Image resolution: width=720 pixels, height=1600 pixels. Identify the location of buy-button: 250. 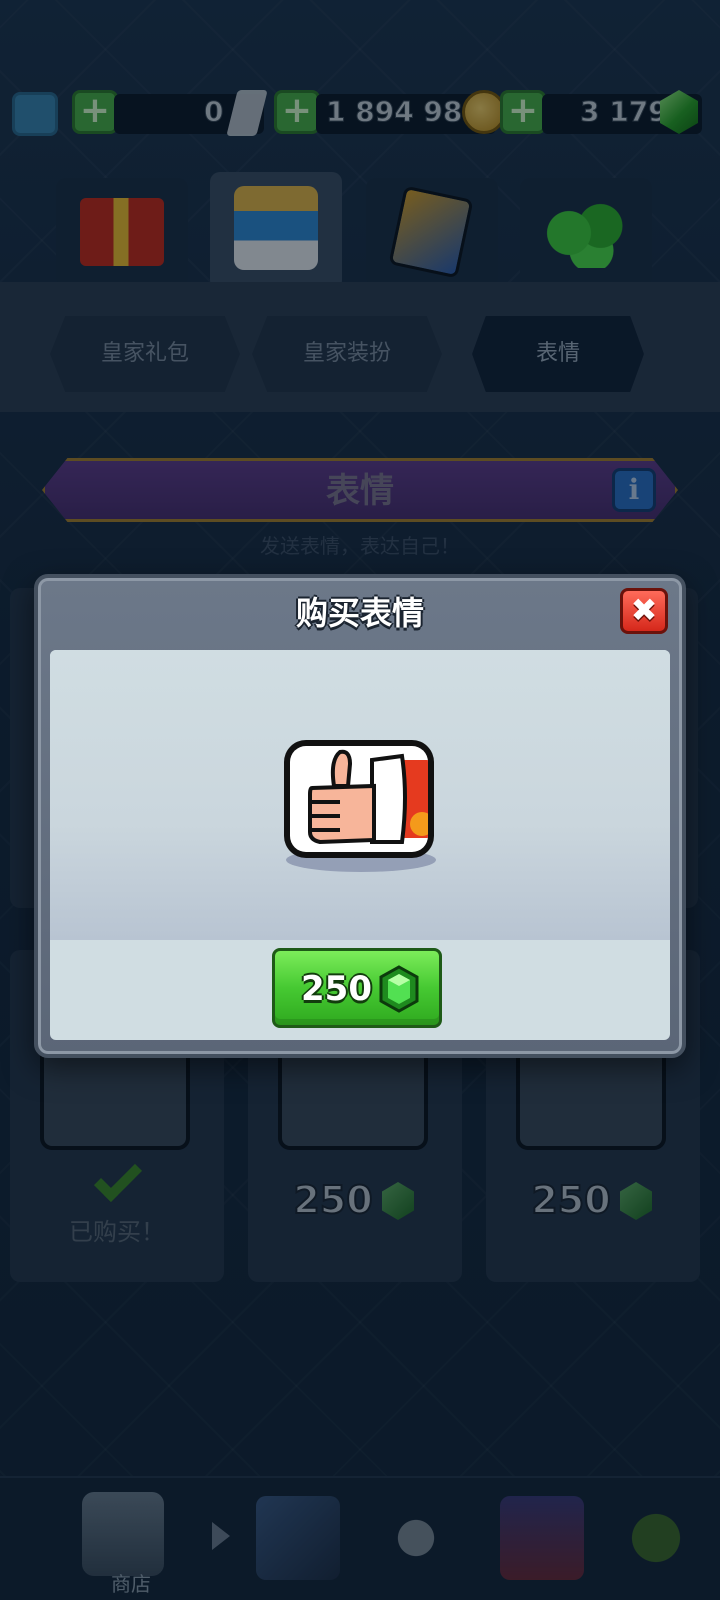
(357, 988).